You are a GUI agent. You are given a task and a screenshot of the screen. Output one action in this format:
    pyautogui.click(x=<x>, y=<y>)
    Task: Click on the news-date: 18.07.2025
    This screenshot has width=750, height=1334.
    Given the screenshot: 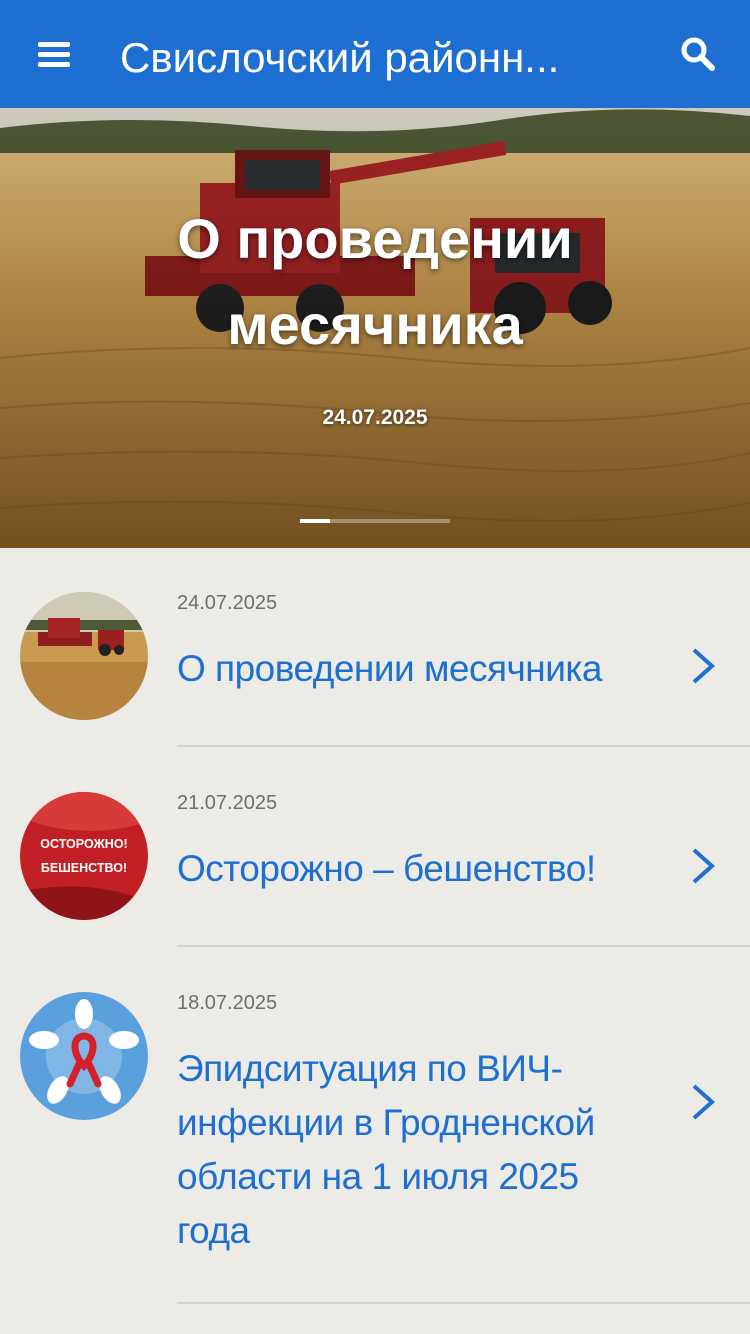 What is the action you would take?
    pyautogui.click(x=227, y=1003)
    